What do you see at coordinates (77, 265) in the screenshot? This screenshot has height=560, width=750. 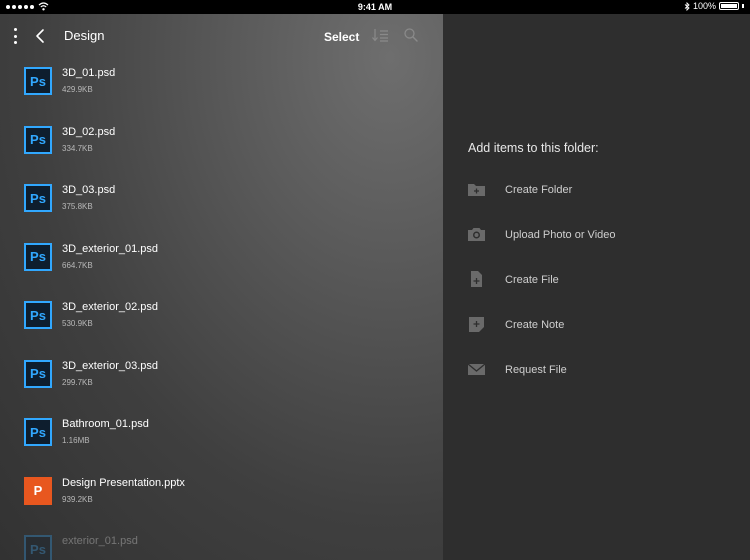 I see `file-size: 664.7KB` at bounding box center [77, 265].